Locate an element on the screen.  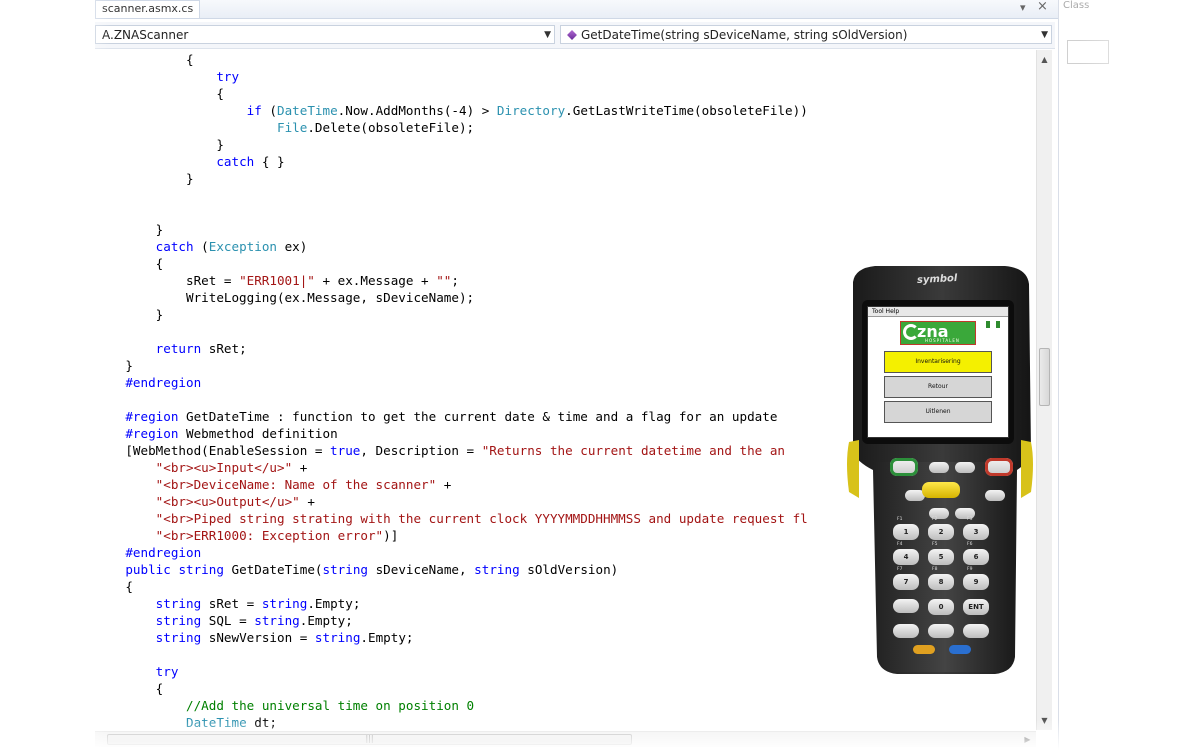
code-line: catch (Exception ex) is located at coordinates (201, 246).